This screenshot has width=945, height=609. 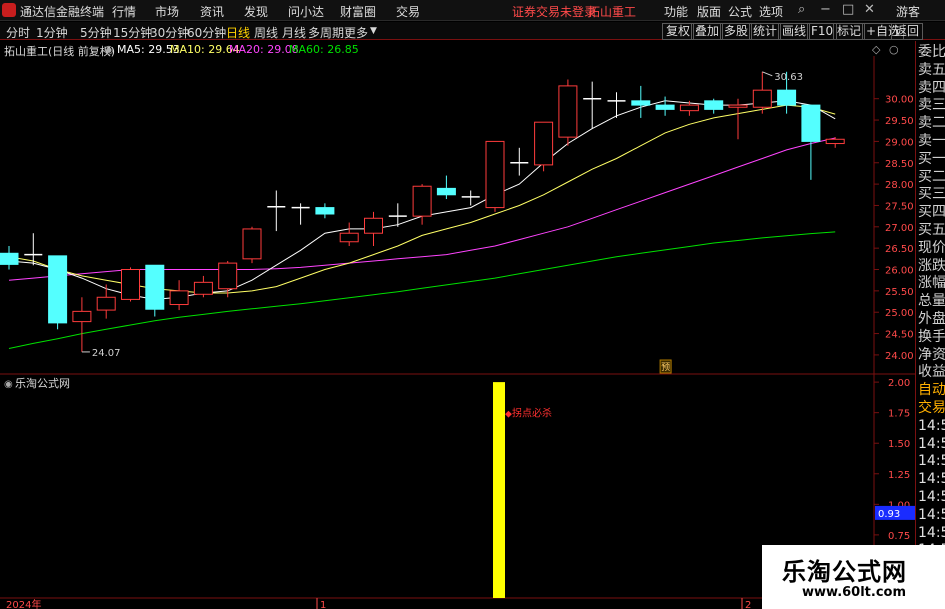 What do you see at coordinates (212, 11) in the screenshot?
I see `menu-item-news: 资讯` at bounding box center [212, 11].